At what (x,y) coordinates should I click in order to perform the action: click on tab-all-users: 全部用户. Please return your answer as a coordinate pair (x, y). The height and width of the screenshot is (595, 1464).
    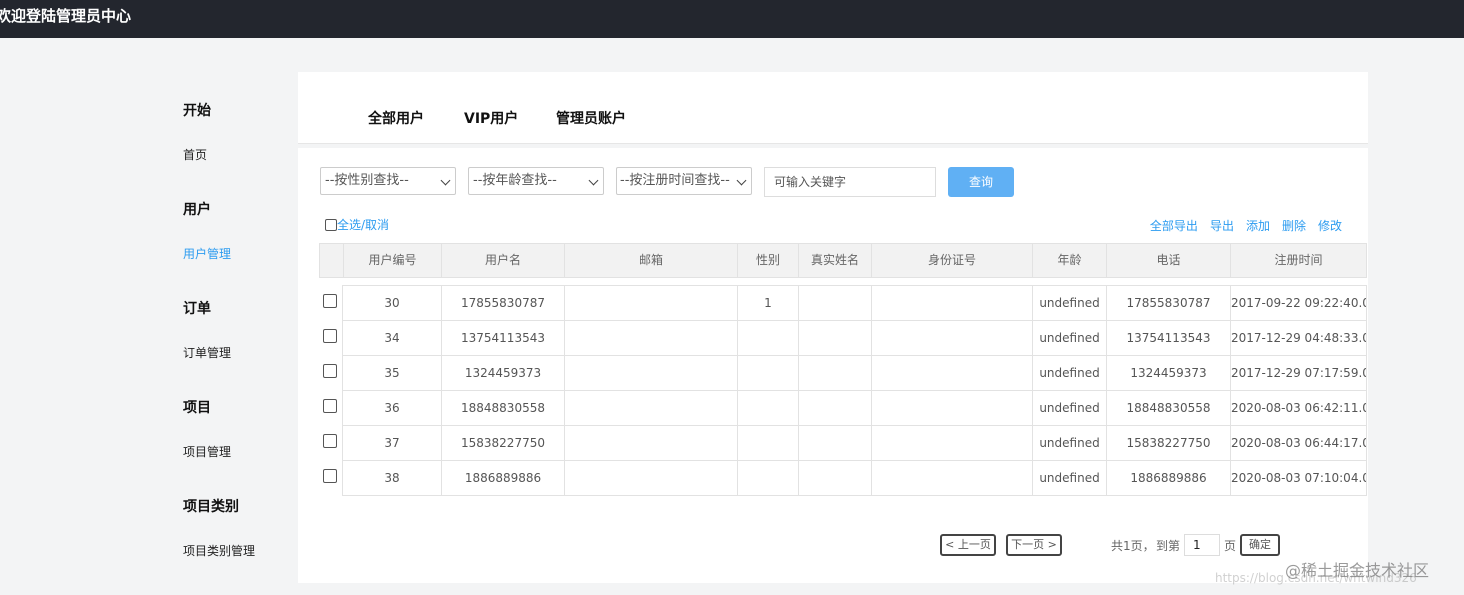
    Looking at the image, I should click on (396, 118).